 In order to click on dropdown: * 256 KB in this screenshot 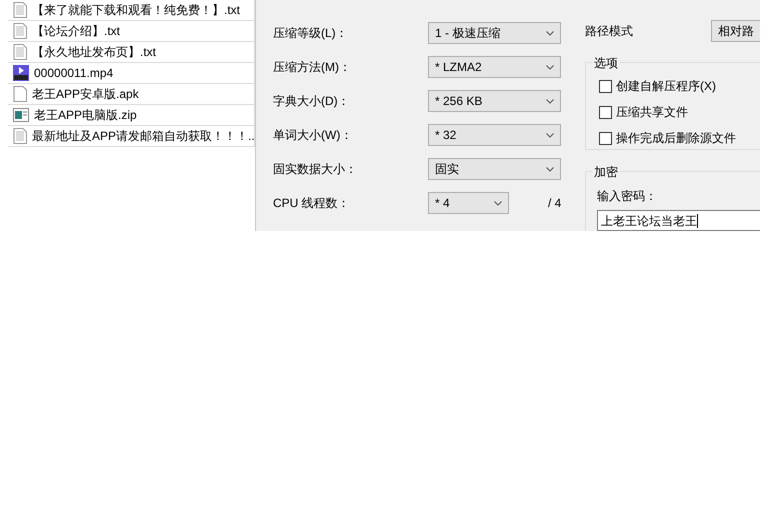, I will do `click(494, 101)`.